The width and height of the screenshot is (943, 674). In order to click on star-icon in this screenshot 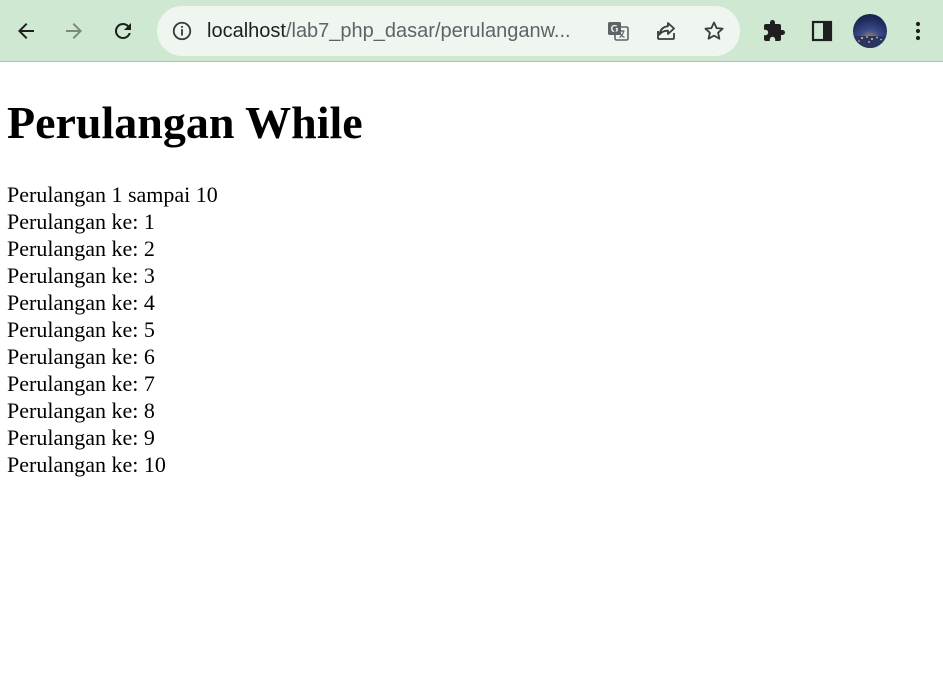, I will do `click(714, 31)`.